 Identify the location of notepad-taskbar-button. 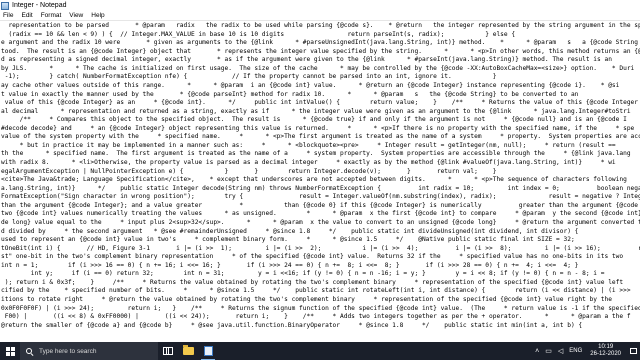
(208, 351).